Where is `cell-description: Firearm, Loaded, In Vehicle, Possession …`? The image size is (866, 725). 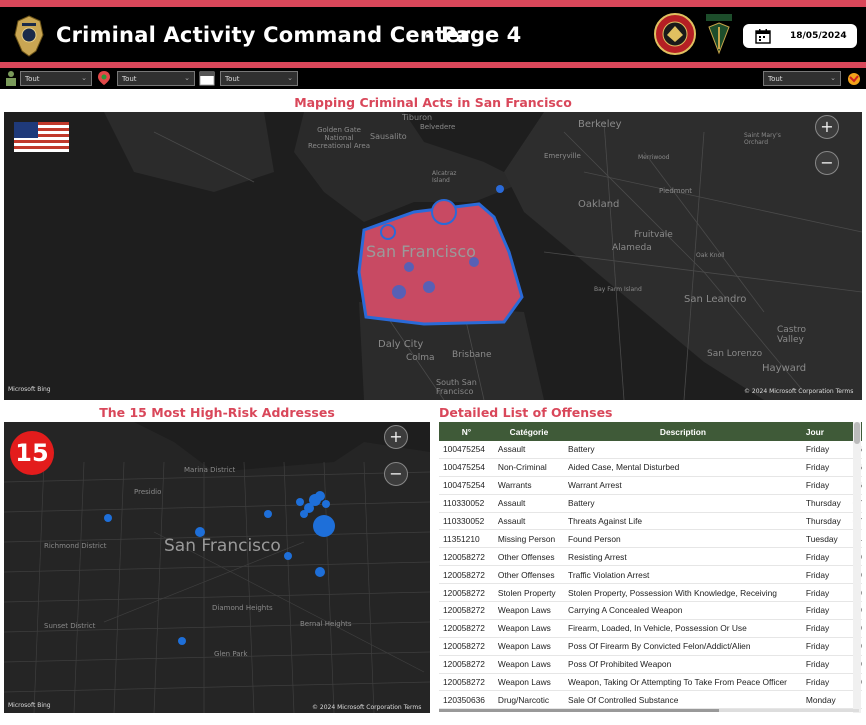 cell-description: Firearm, Loaded, In Vehicle, Possession … is located at coordinates (683, 628).